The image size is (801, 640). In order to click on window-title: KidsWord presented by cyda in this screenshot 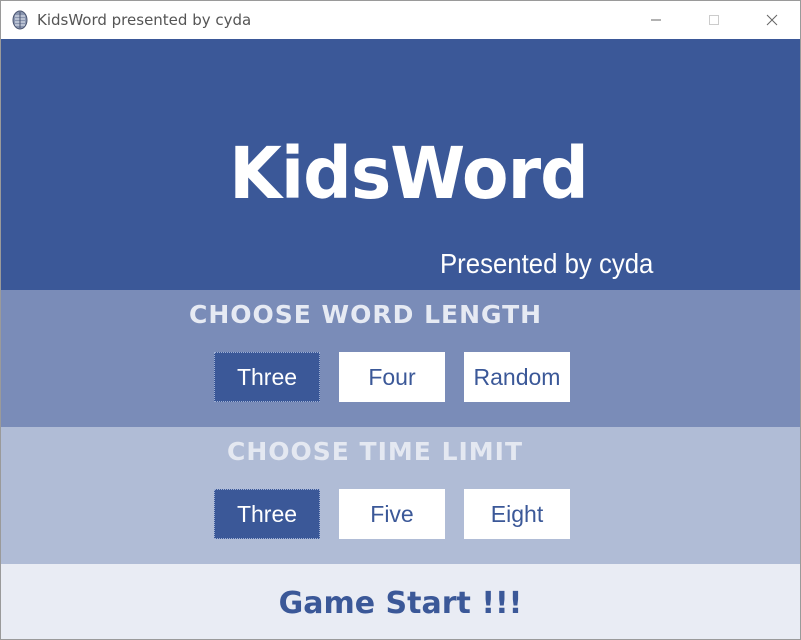, I will do `click(144, 20)`.